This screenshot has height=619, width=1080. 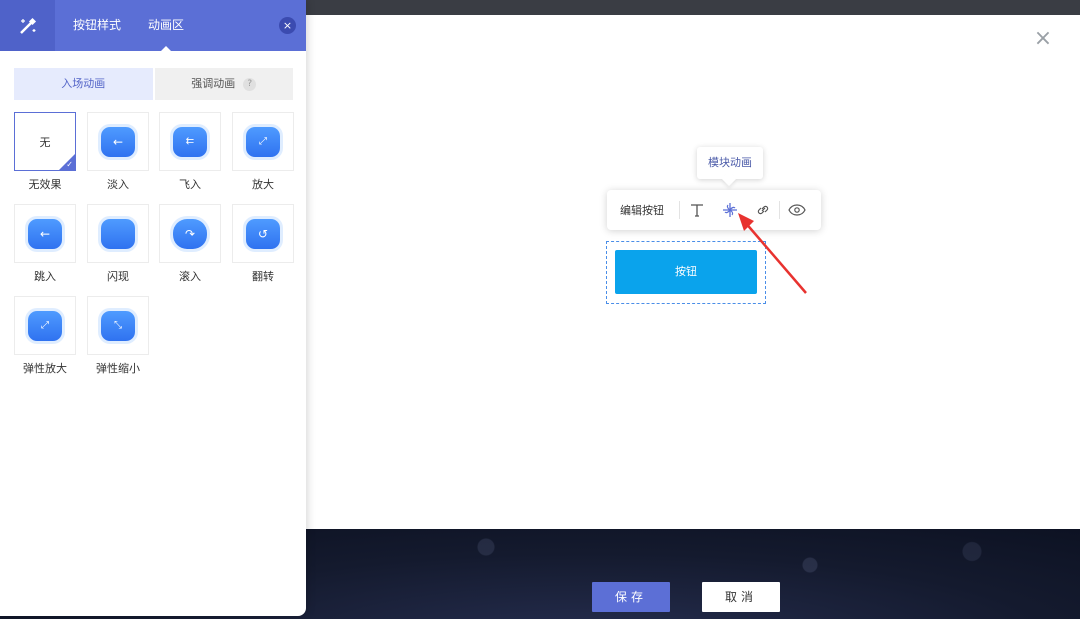 I want to click on anim-flash: 闪现, so click(x=118, y=244).